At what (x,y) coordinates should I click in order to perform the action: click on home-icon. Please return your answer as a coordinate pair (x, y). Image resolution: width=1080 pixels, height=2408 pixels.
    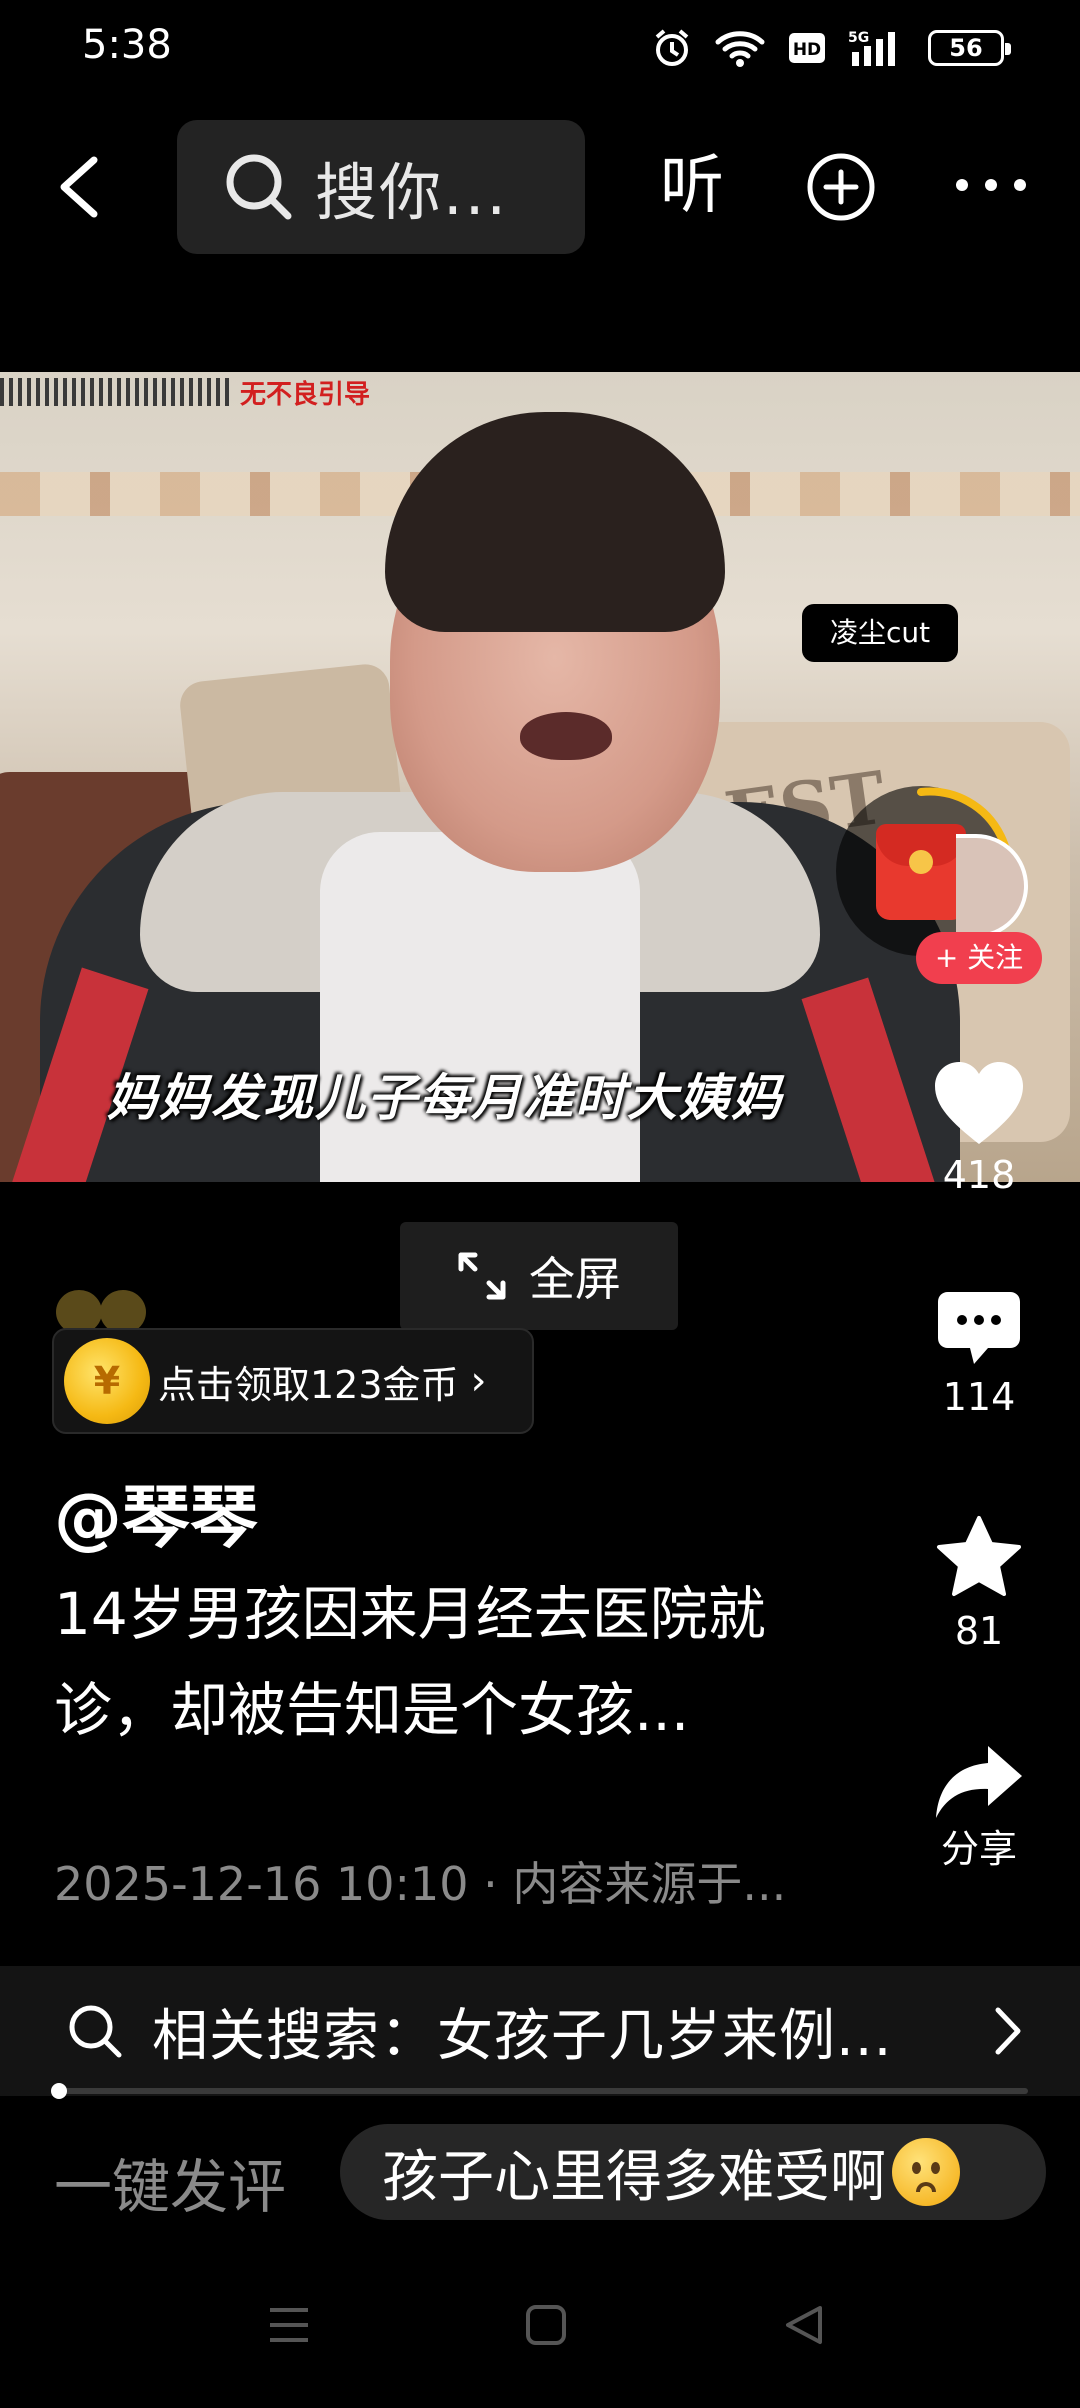
    Looking at the image, I should click on (546, 2325).